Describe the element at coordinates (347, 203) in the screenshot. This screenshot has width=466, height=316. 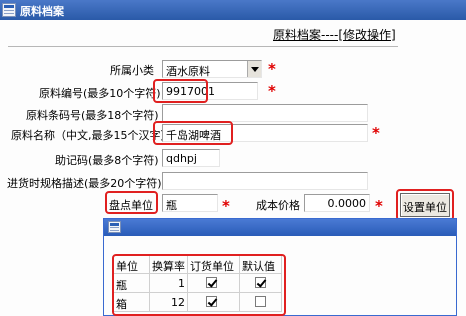
I see `cost-price-value: 0.0000` at that location.